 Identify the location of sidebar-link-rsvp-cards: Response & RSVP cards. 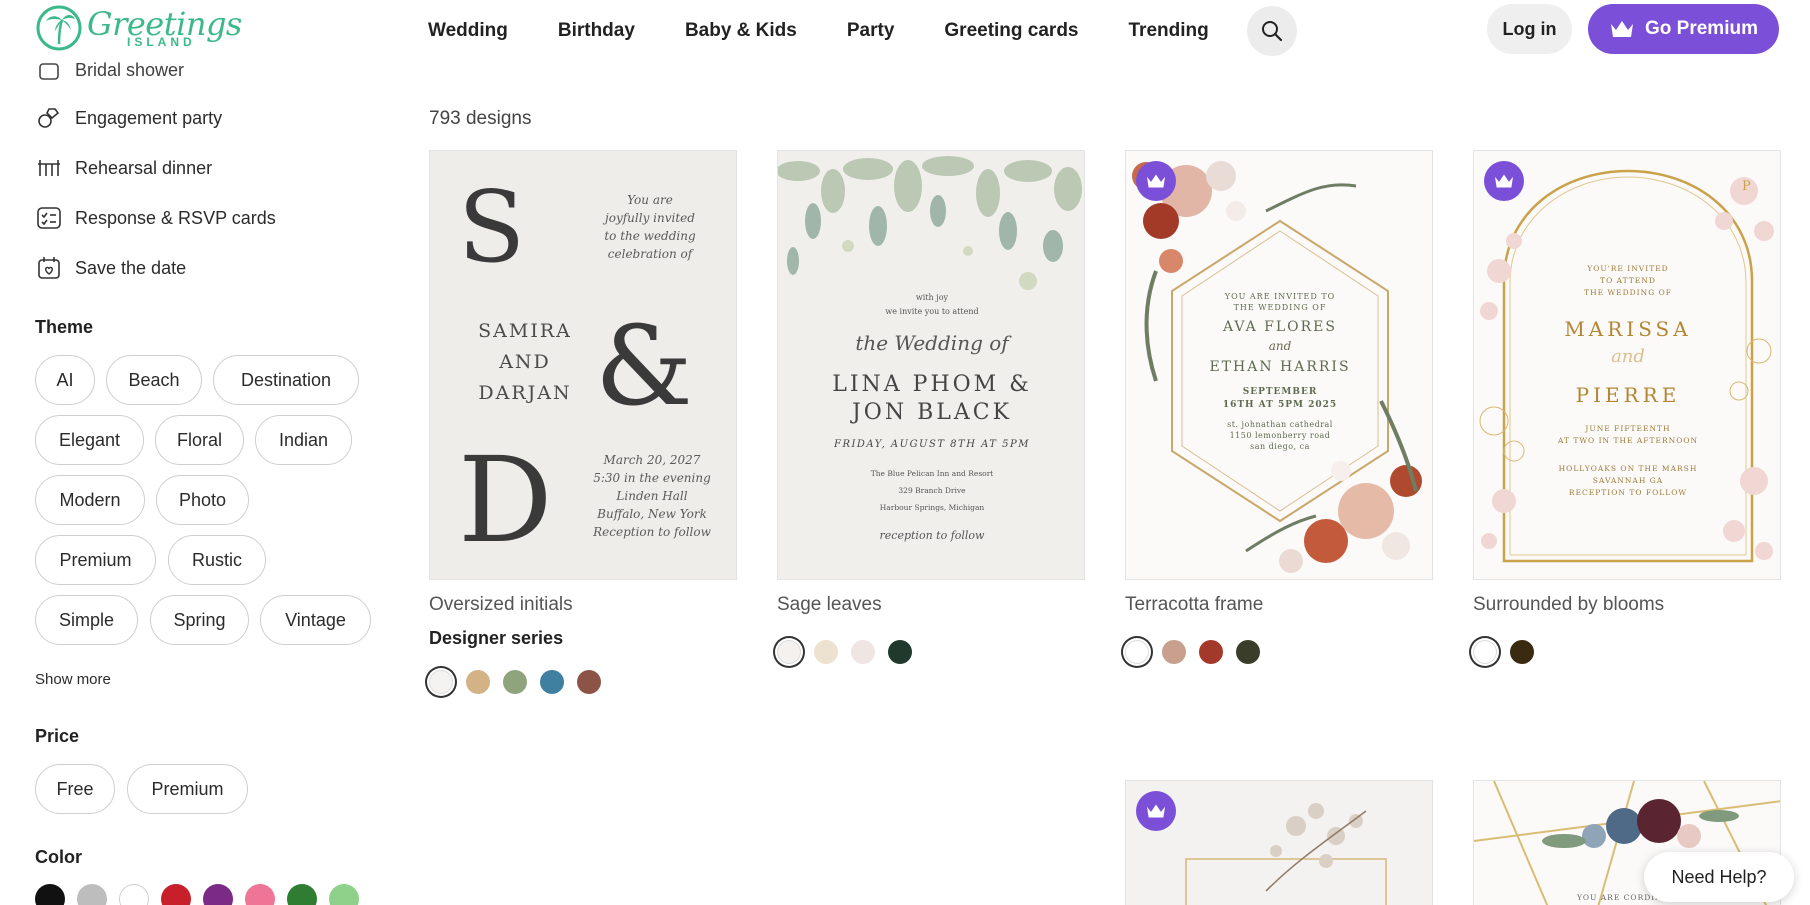
(155, 218).